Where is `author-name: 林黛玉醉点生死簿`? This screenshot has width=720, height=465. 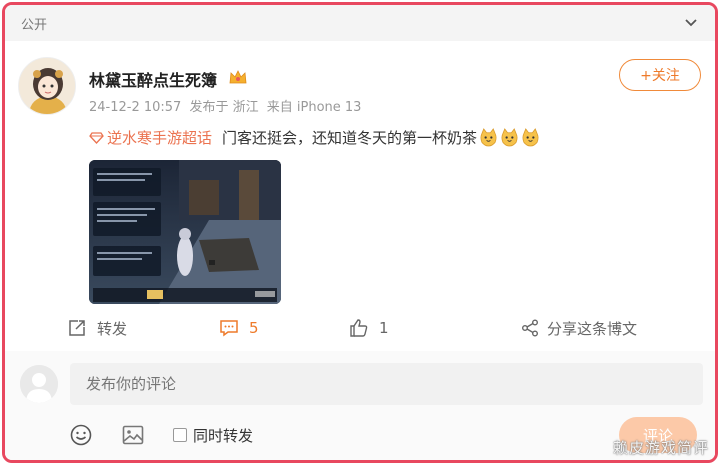 author-name: 林黛玉醉点生死簿 is located at coordinates (153, 79).